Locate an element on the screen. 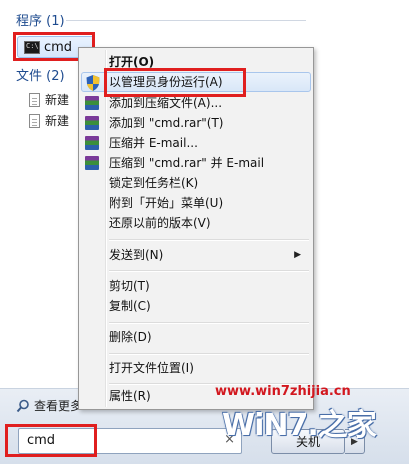  menu-item-pin-to-taskbar: 锁定到任务栏(K) is located at coordinates (196, 183).